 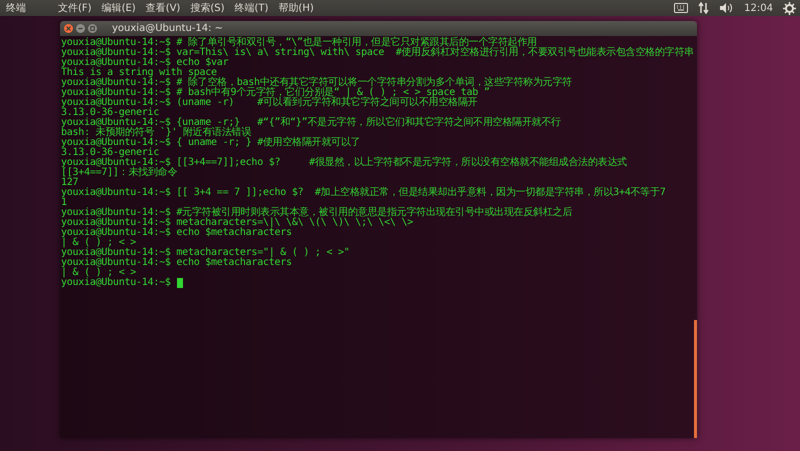 I want to click on menu-item: 文件(F), so click(x=75, y=8).